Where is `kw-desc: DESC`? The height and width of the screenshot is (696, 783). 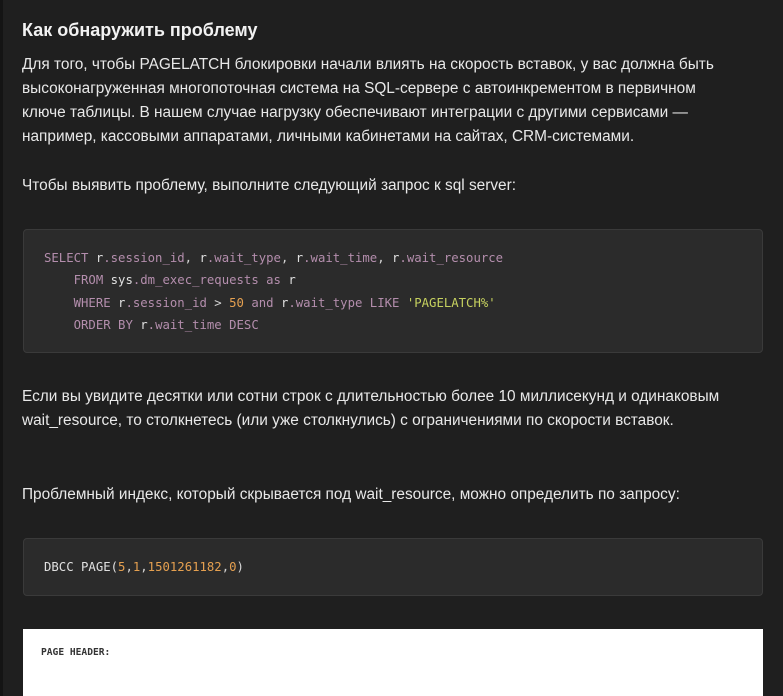
kw-desc: DESC is located at coordinates (240, 325).